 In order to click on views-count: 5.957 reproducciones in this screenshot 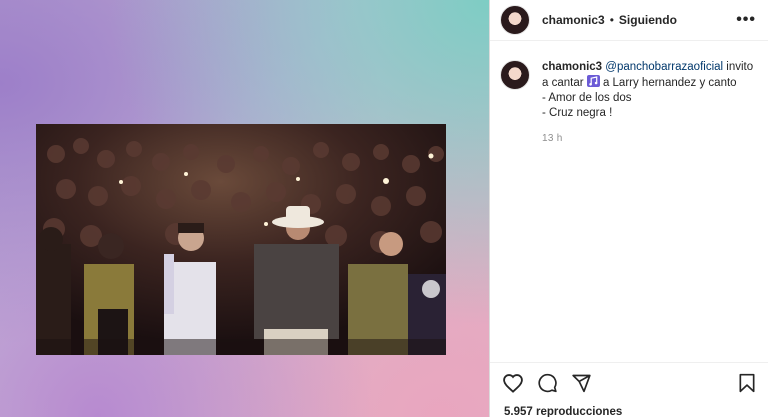, I will do `click(563, 411)`.